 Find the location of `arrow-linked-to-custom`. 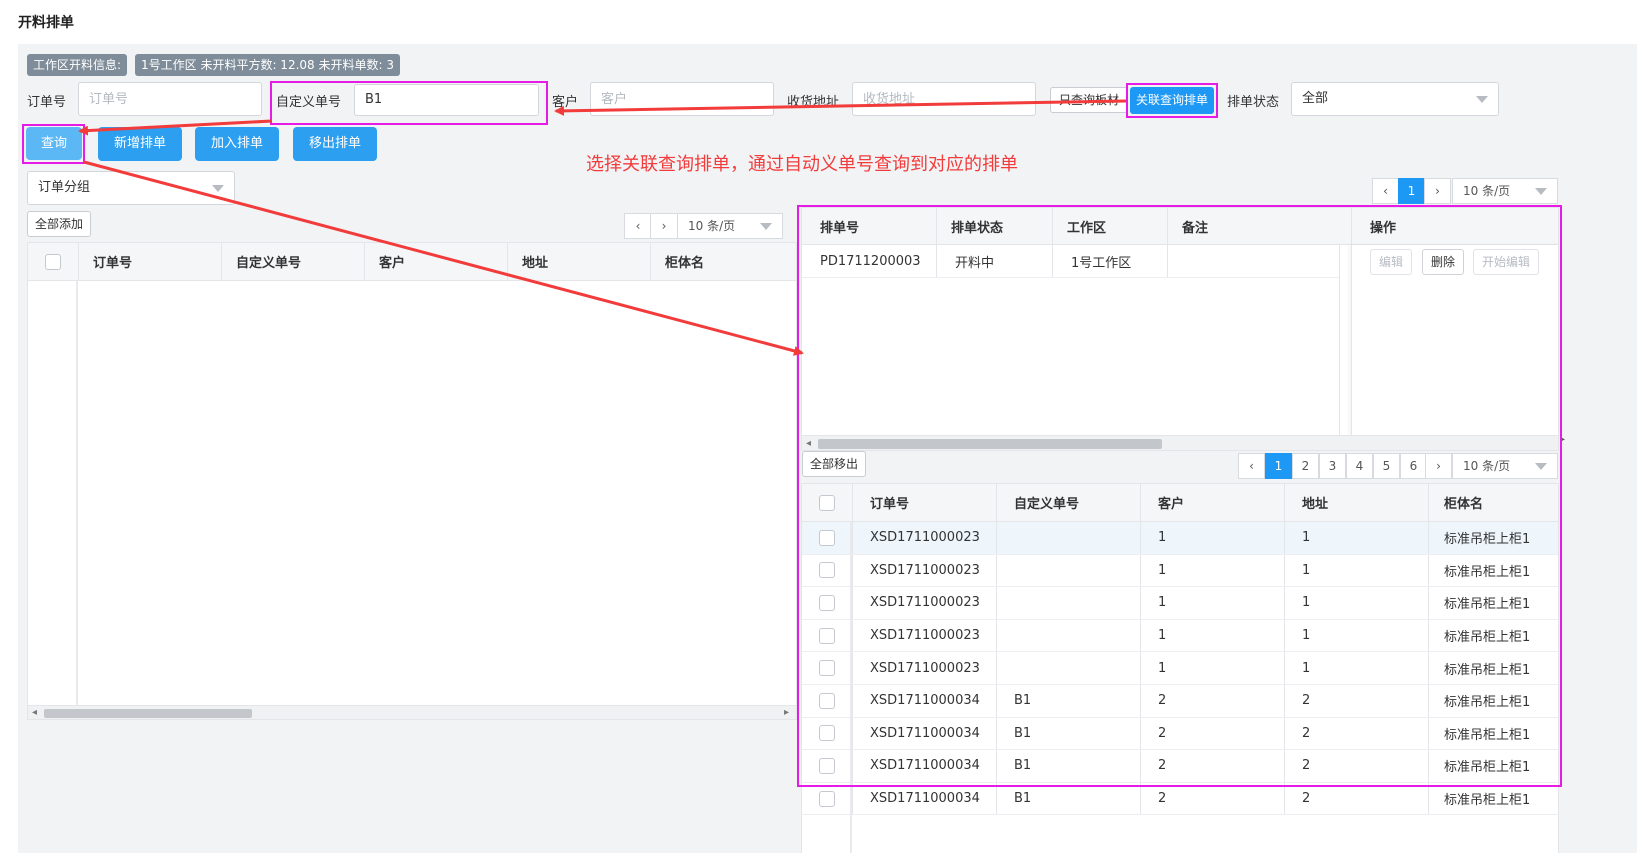

arrow-linked-to-custom is located at coordinates (840, 107).